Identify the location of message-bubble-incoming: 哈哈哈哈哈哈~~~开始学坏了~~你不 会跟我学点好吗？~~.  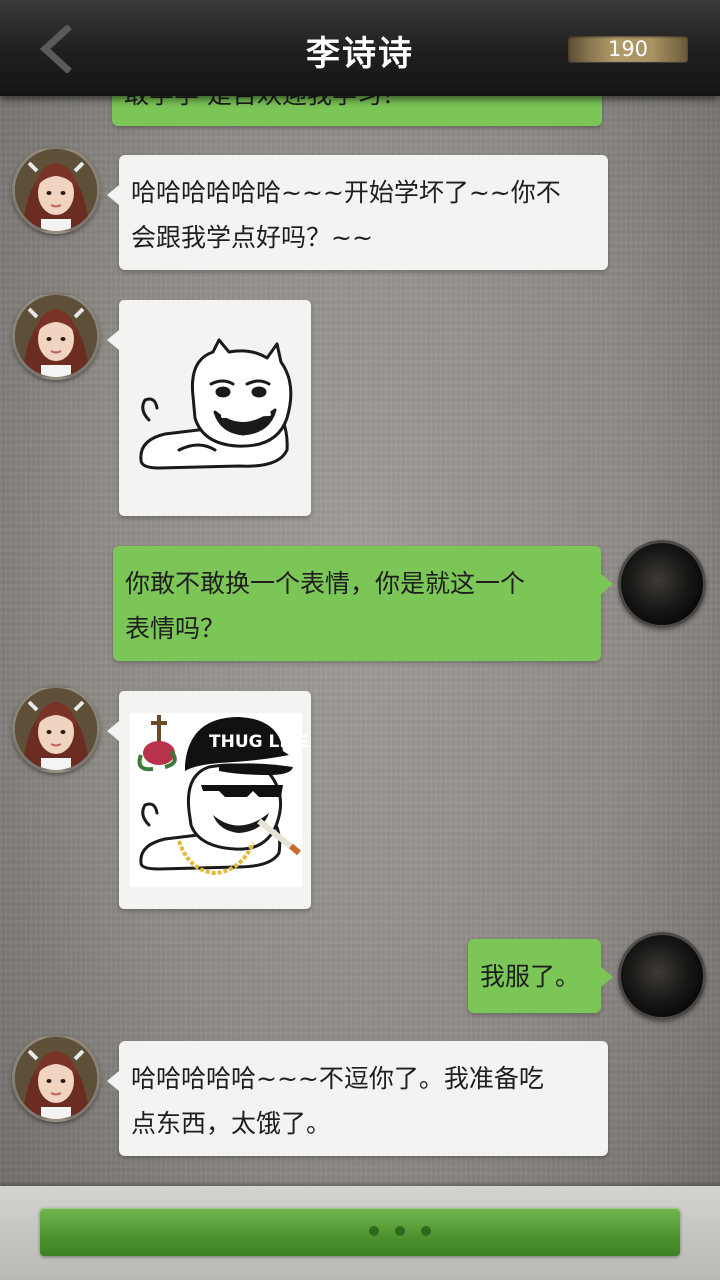
(357, 212).